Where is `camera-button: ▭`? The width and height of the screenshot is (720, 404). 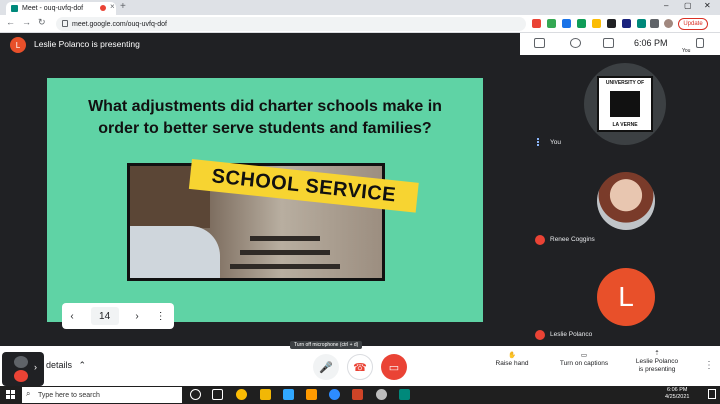 camera-button: ▭ is located at coordinates (394, 367).